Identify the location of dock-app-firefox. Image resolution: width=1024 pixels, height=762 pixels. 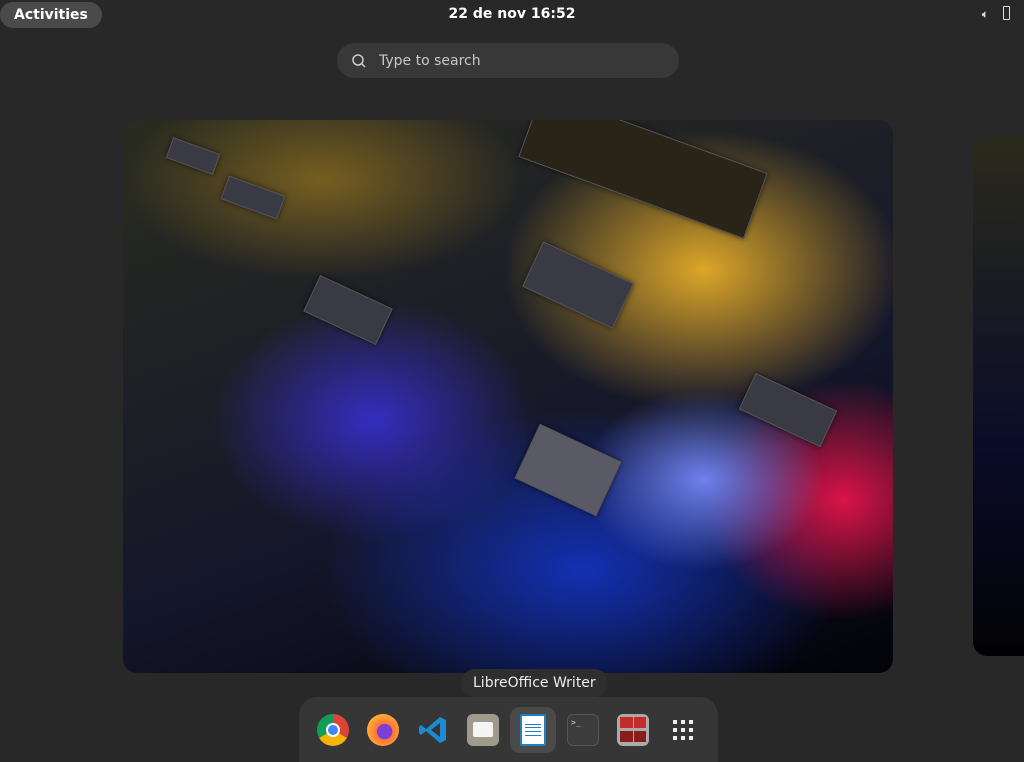
(383, 730).